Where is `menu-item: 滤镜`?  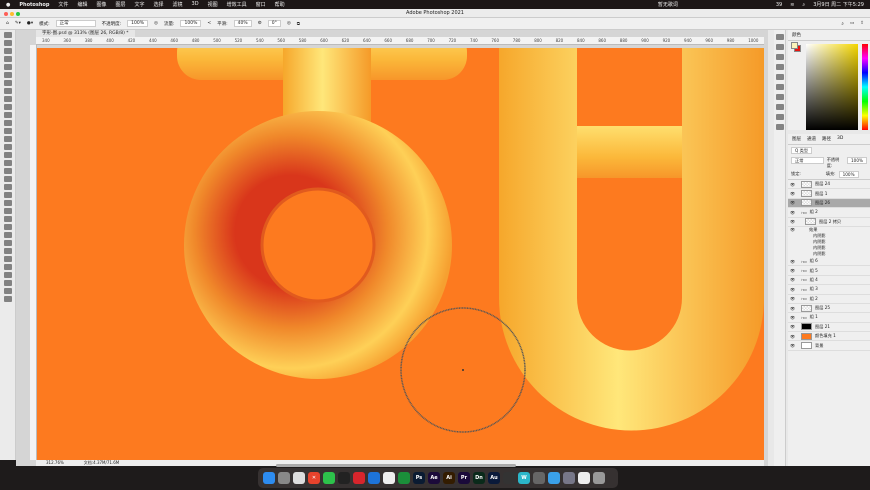 menu-item: 滤镜 is located at coordinates (178, 4).